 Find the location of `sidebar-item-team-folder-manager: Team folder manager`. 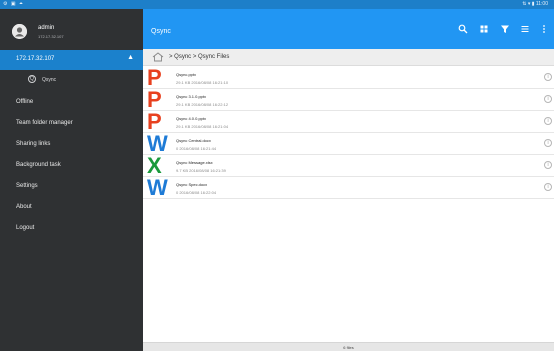

sidebar-item-team-folder-manager: Team folder manager is located at coordinates (71, 124).